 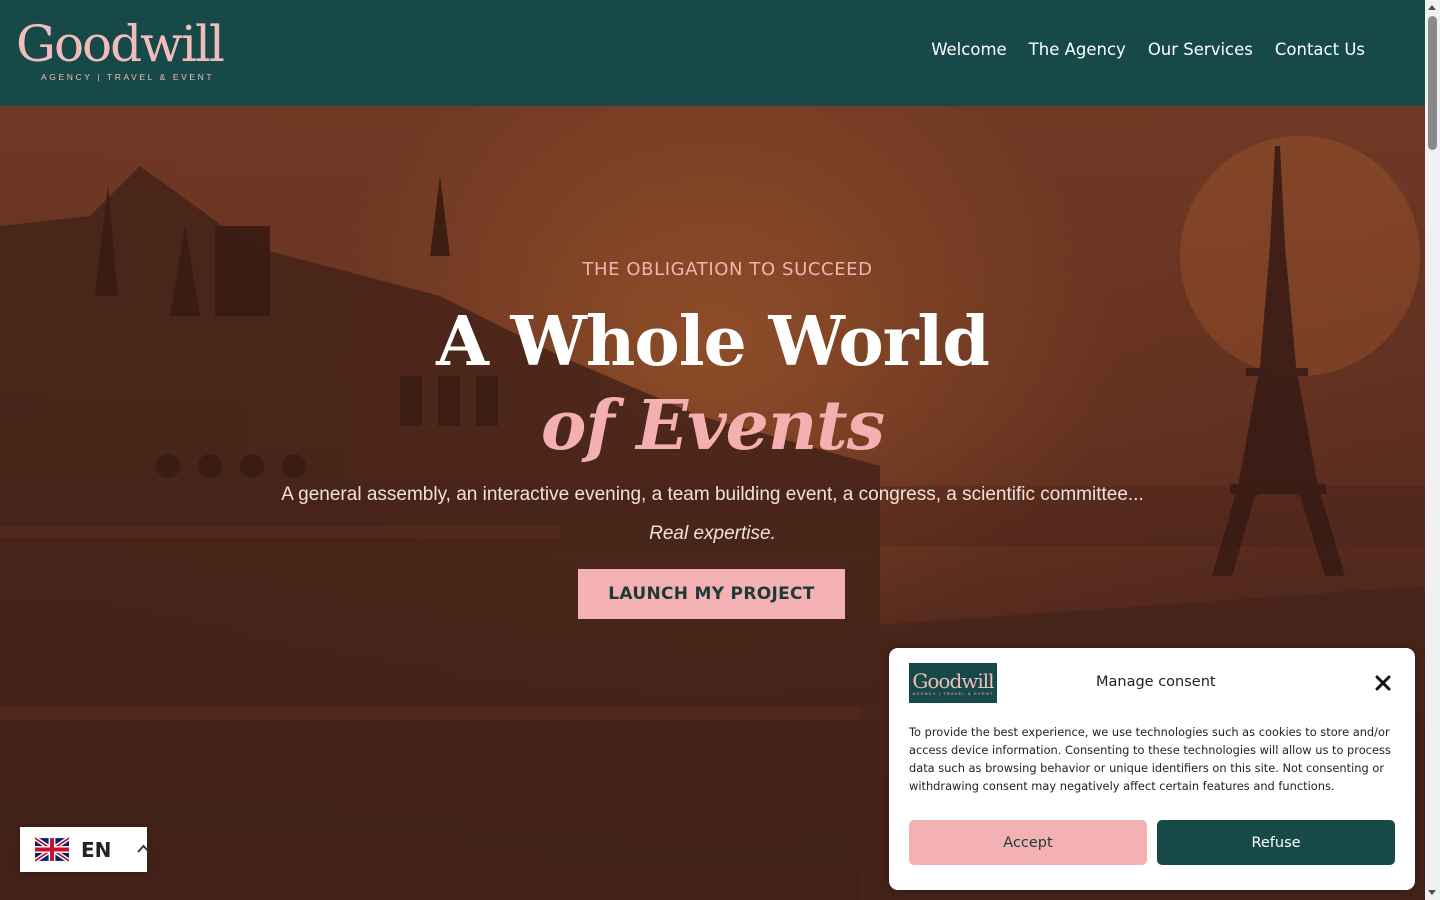 What do you see at coordinates (1028, 842) in the screenshot?
I see `accept-button: Accept` at bounding box center [1028, 842].